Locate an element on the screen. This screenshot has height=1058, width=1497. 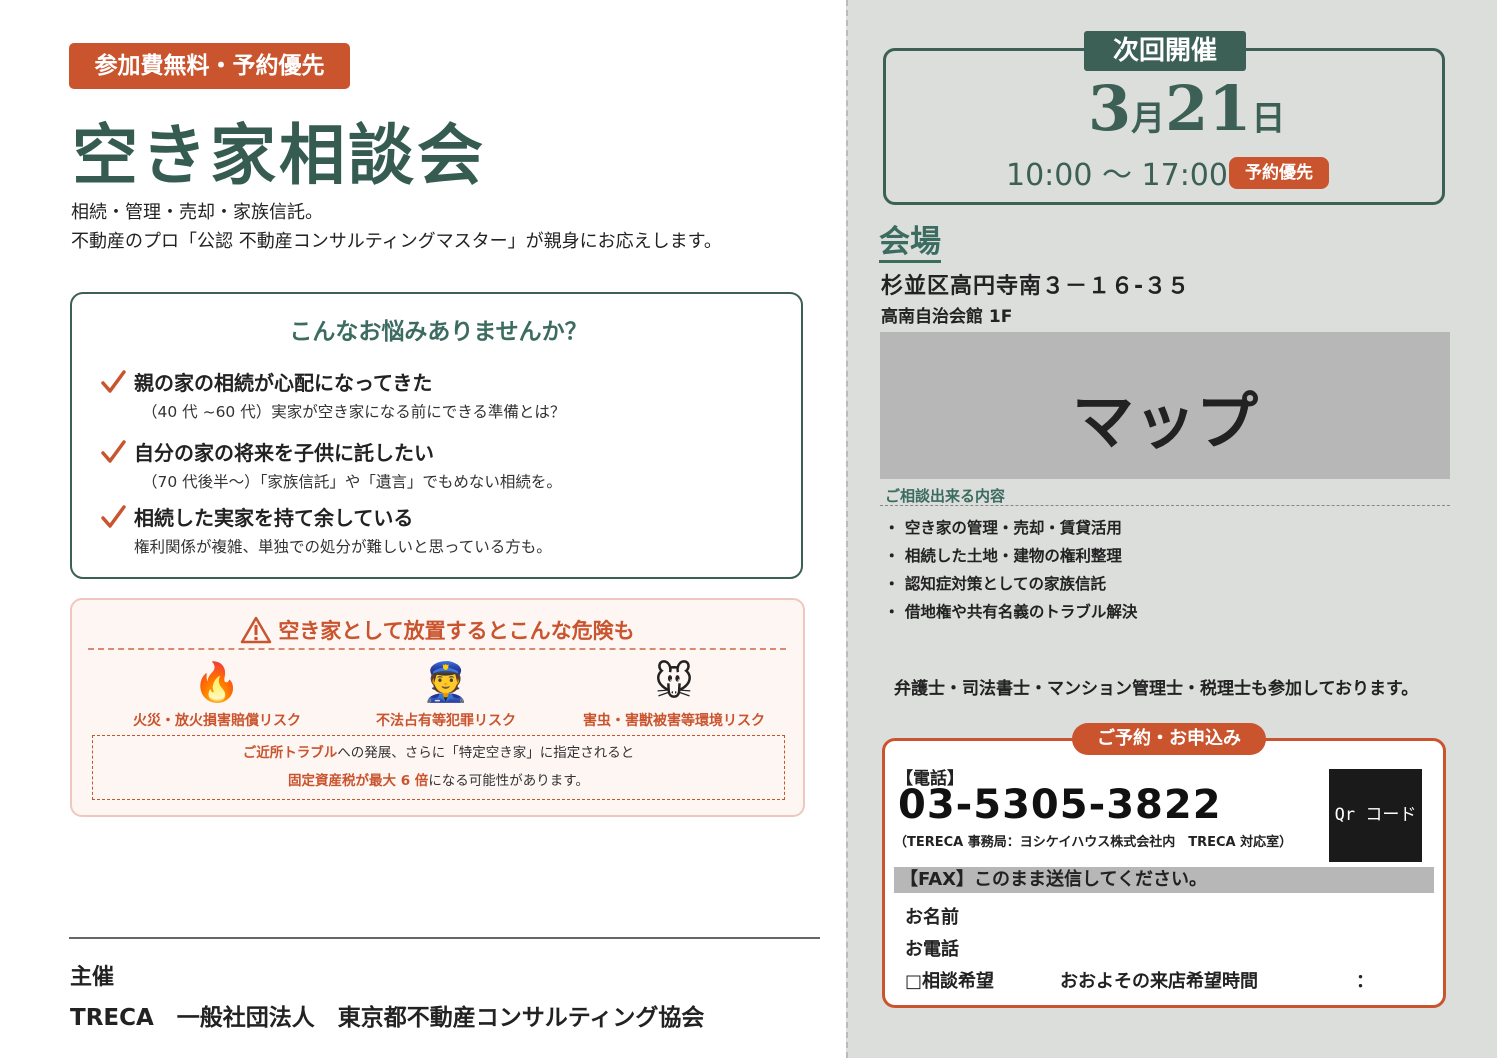
host-label: 主催 is located at coordinates (92, 977).